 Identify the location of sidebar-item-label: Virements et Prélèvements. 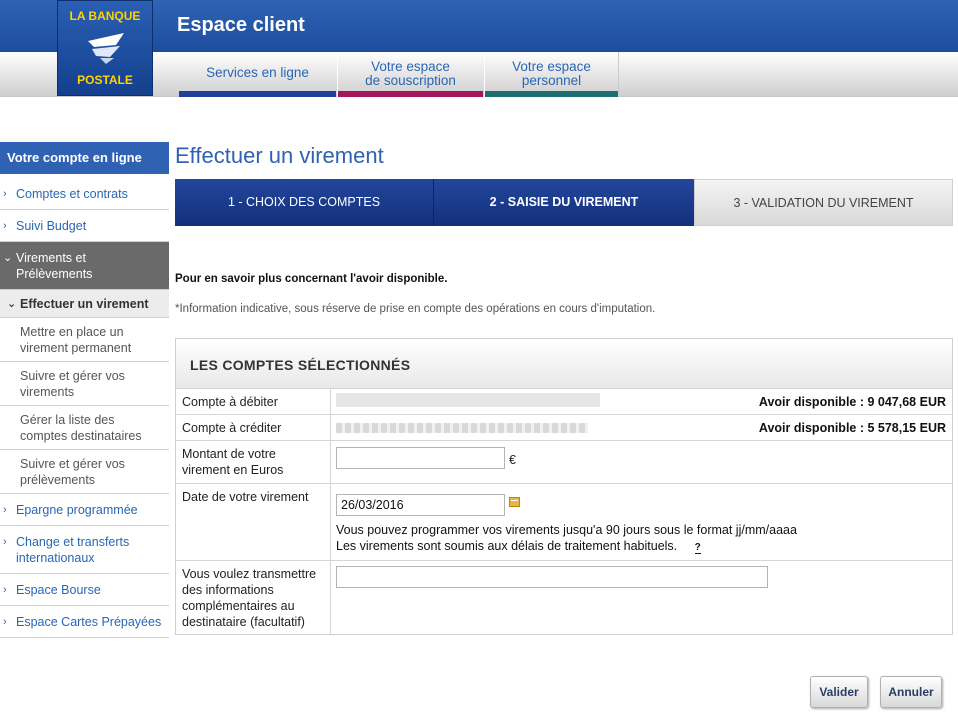
(54, 266).